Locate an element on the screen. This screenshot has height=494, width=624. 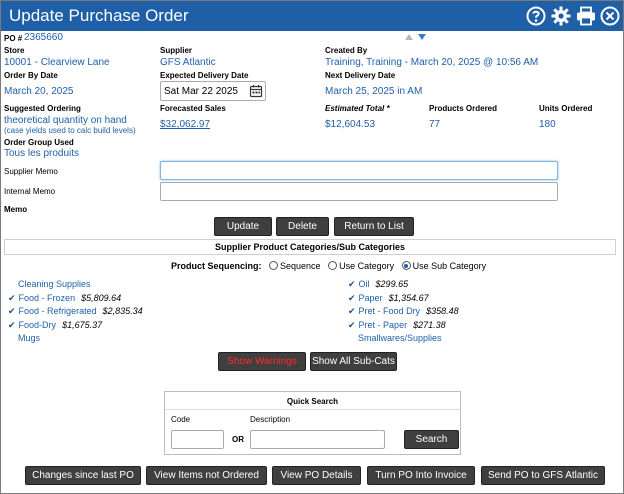
order-group-value: Tous les produits is located at coordinates (42, 153).